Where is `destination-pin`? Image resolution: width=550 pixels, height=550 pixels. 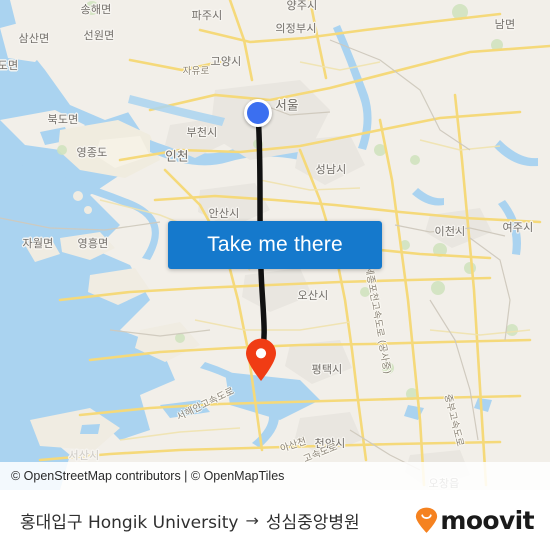
destination-pin is located at coordinates (261, 360).